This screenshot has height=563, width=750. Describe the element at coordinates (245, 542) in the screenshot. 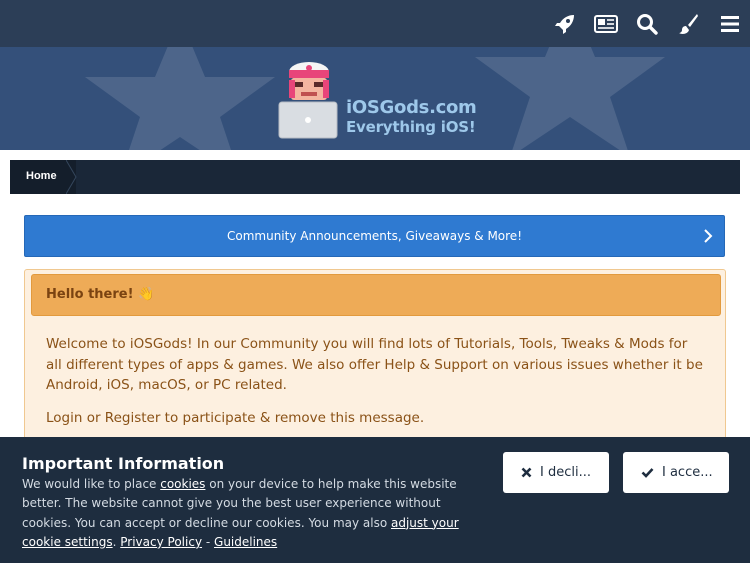

I see `guidelines-link: Guidelines` at that location.